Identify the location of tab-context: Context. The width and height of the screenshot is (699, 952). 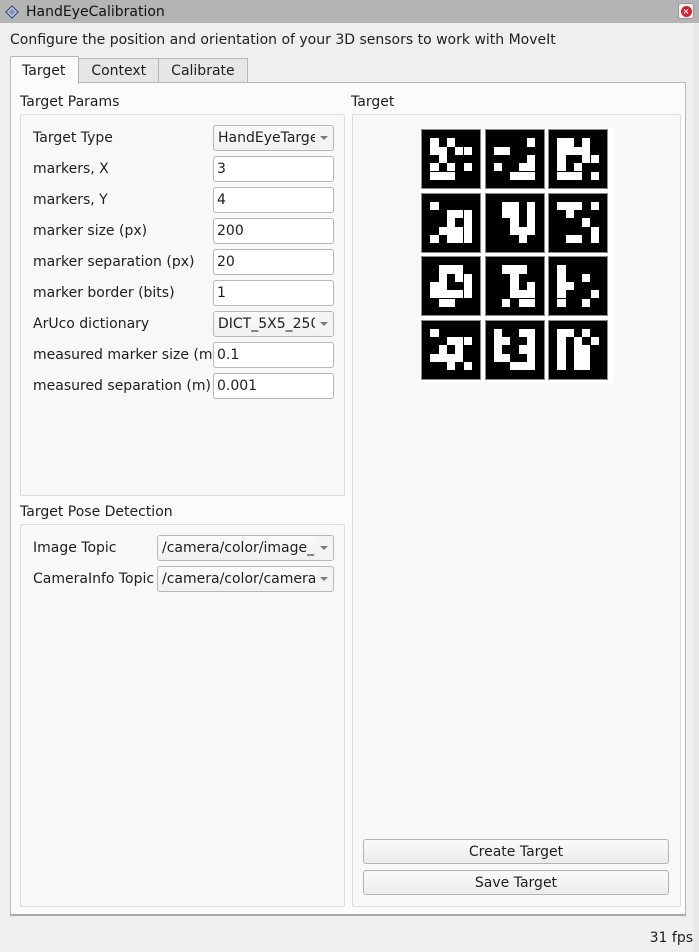
(119, 70).